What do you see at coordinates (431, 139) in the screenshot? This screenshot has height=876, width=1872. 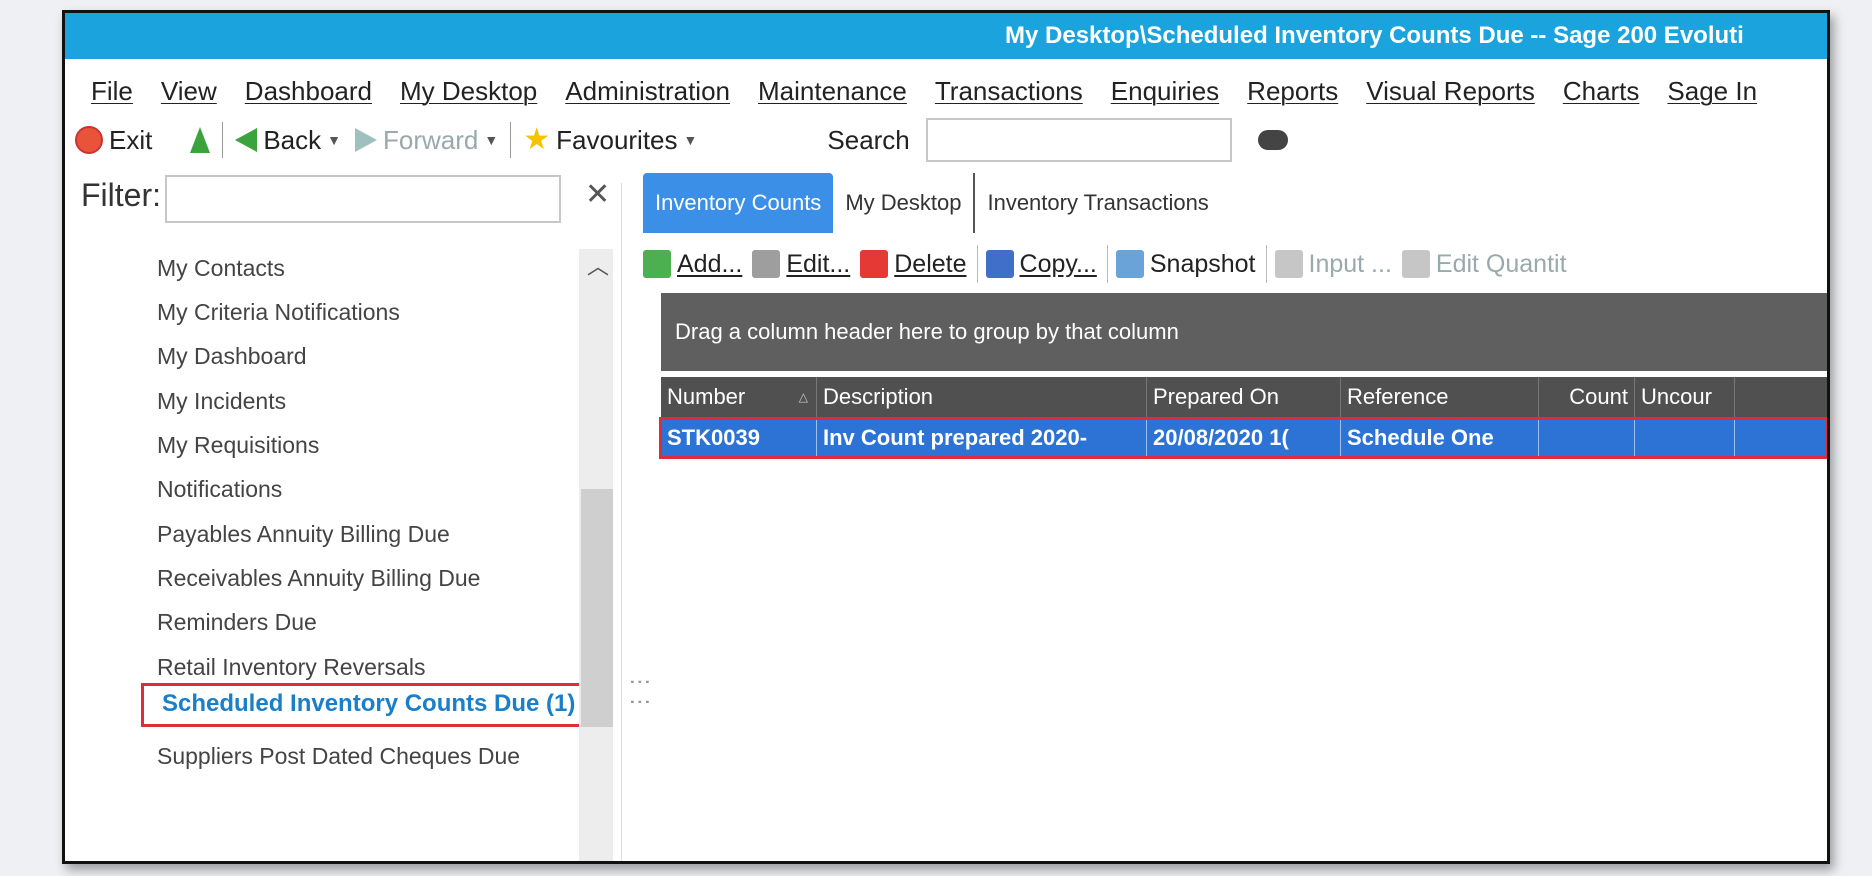 I see `forward-label: Forward` at bounding box center [431, 139].